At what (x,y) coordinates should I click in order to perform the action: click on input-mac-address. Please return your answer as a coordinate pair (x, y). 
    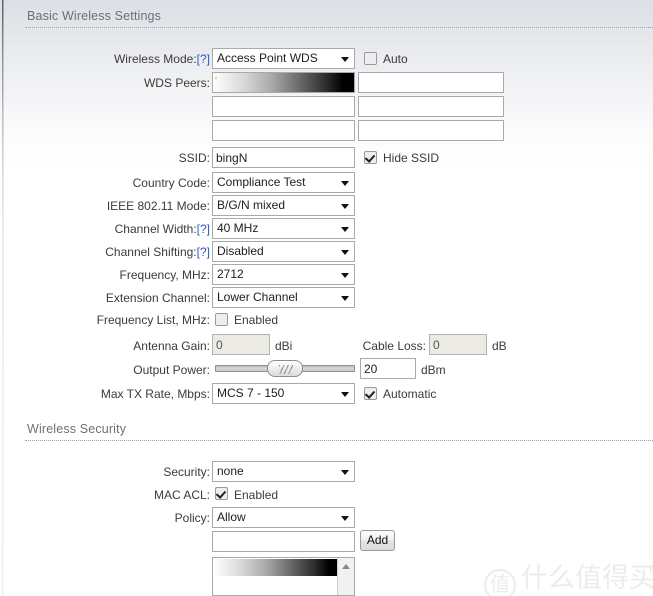
    Looking at the image, I should click on (283, 541).